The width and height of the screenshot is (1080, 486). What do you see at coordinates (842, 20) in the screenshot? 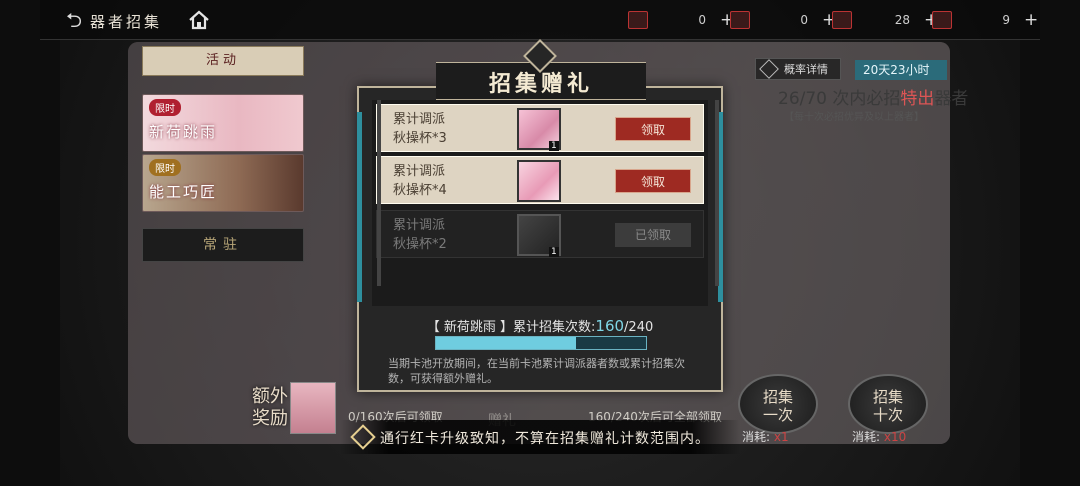
I see `standard-ticket-icon` at bounding box center [842, 20].